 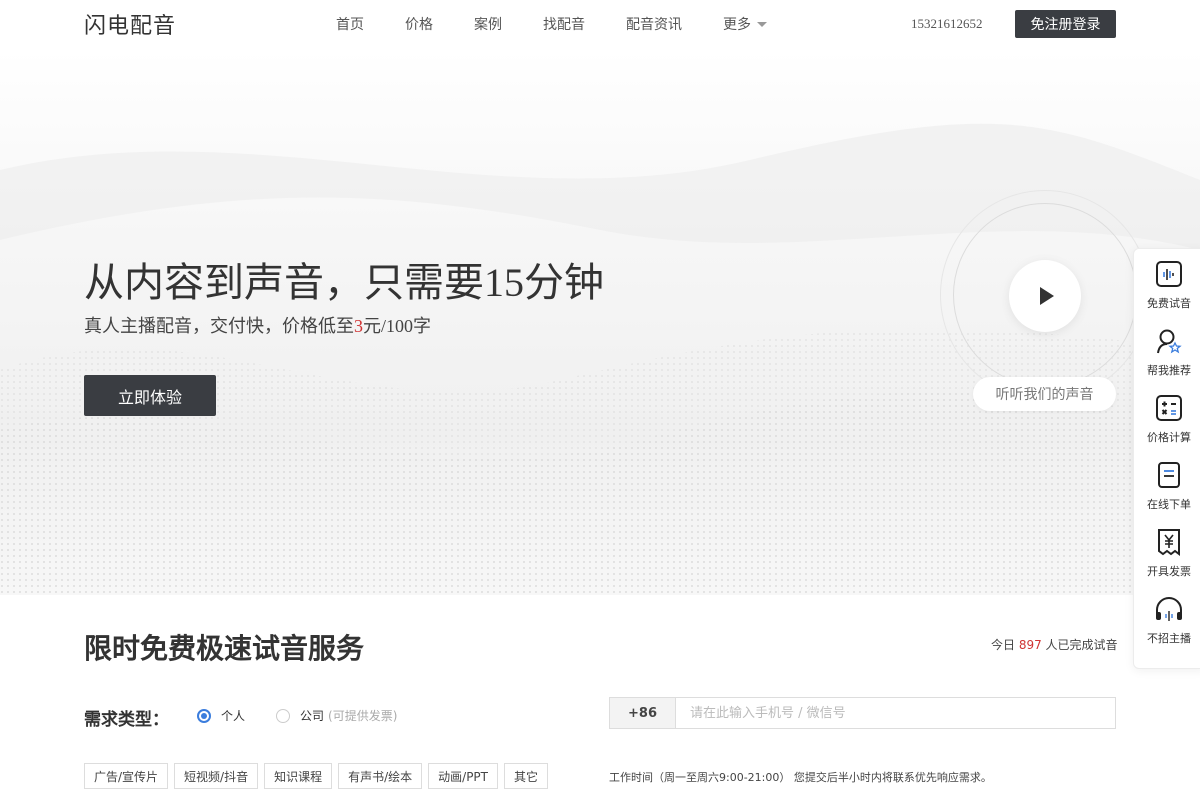 What do you see at coordinates (1167, 559) in the screenshot?
I see `sidebar-item-invoice: 开具发票` at bounding box center [1167, 559].